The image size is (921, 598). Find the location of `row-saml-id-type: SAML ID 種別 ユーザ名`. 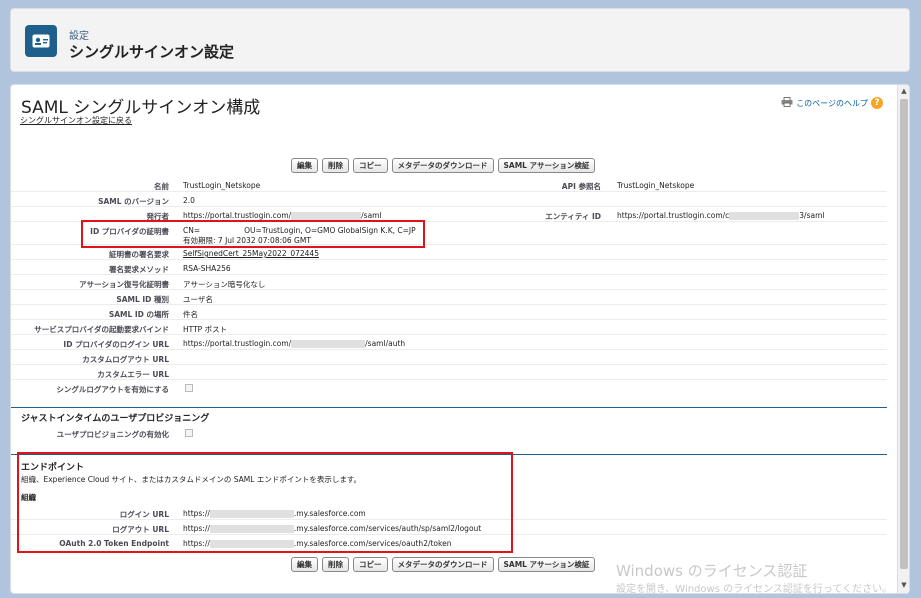

row-saml-id-type: SAML ID 種別 ユーザ名 is located at coordinates (449, 298).